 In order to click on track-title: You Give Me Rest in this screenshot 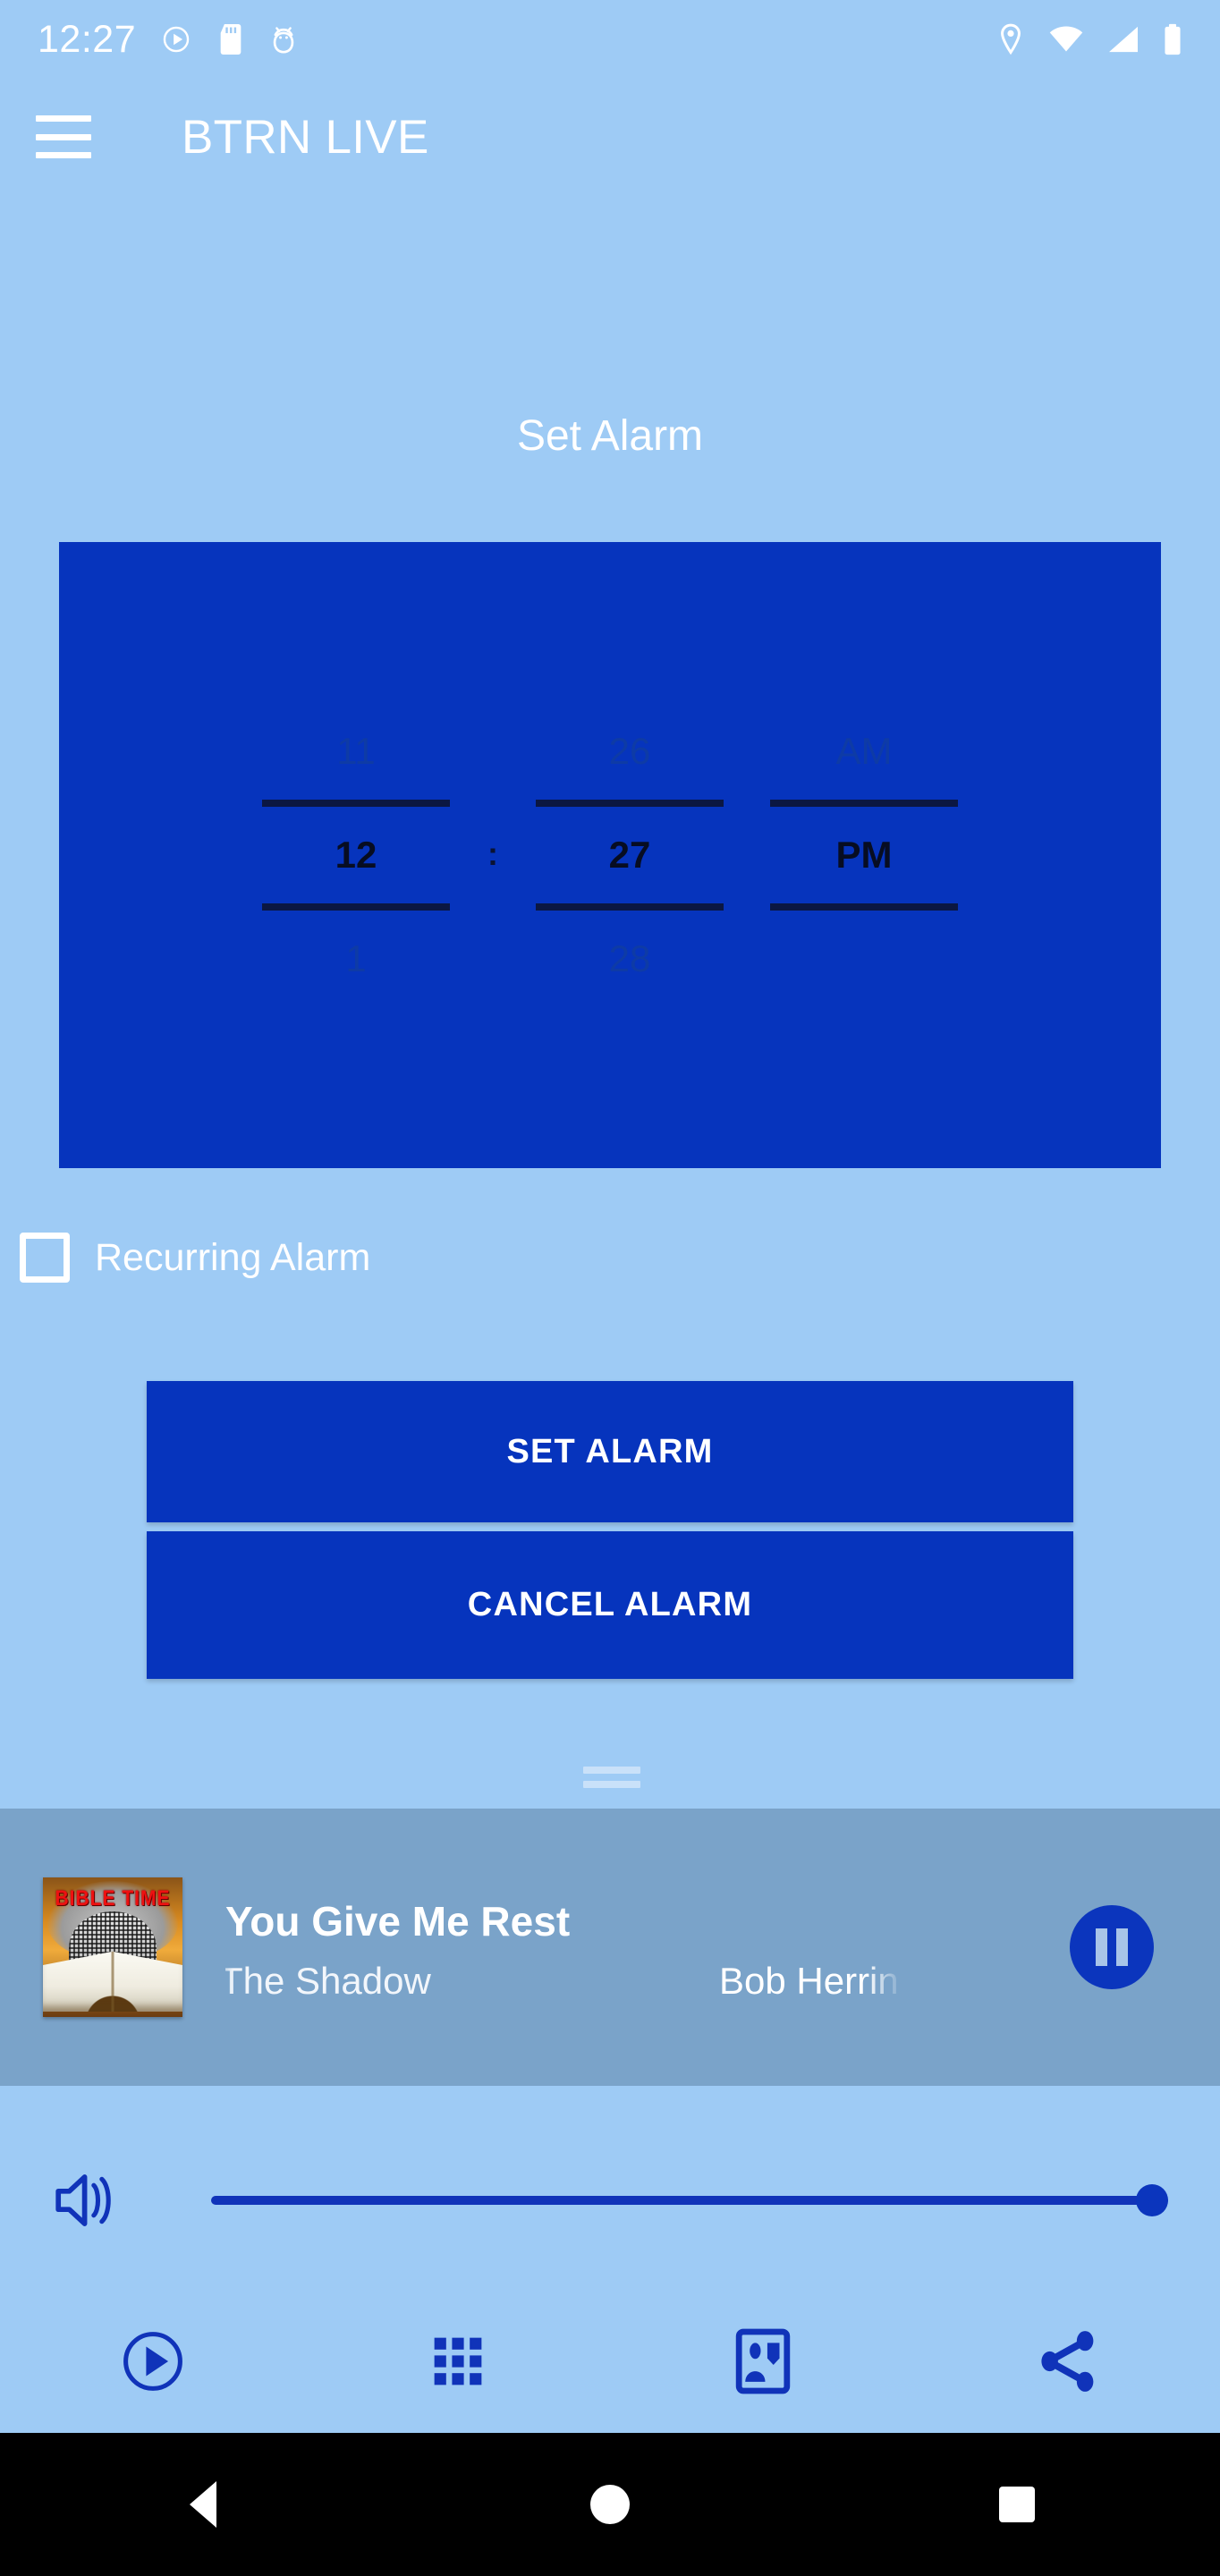, I will do `click(398, 1921)`.